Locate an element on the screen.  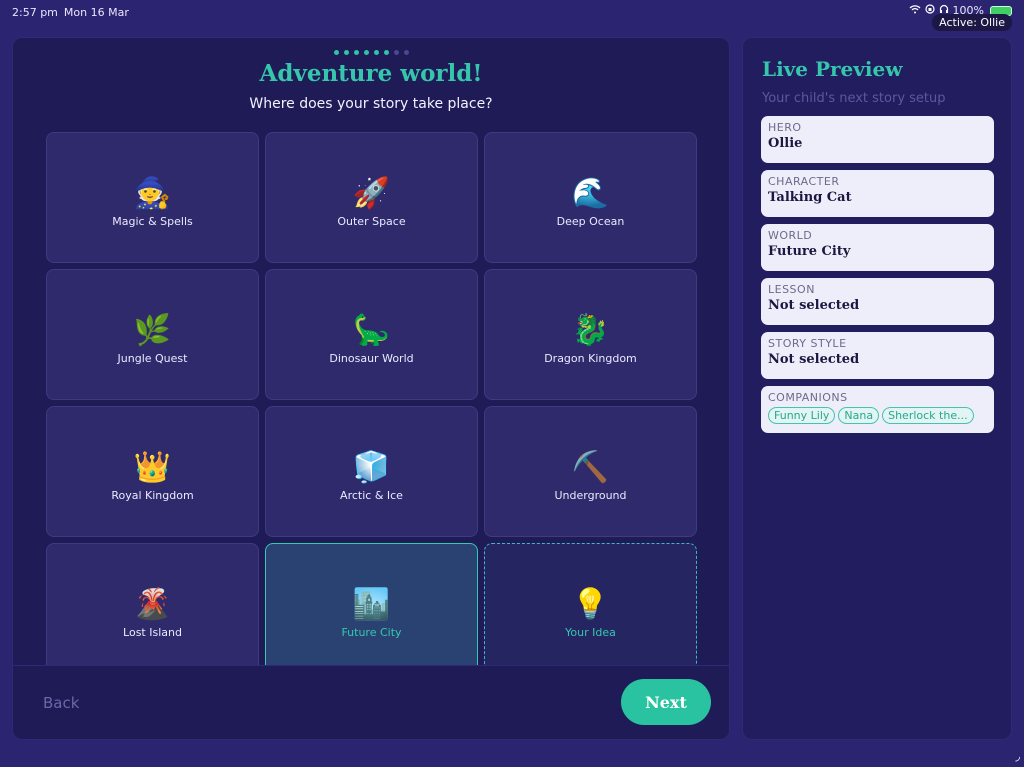
world-option-deep-ocean: 🌊 Deep Ocean is located at coordinates (590, 197).